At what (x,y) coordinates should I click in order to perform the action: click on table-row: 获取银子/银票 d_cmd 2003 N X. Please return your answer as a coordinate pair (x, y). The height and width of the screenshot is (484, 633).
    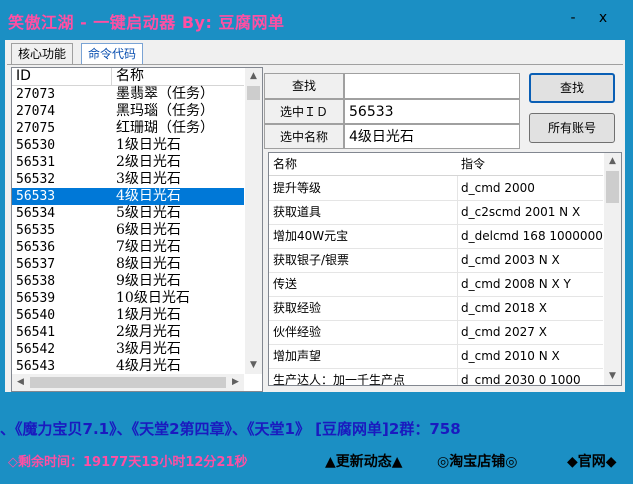
    Looking at the image, I should click on (436, 260).